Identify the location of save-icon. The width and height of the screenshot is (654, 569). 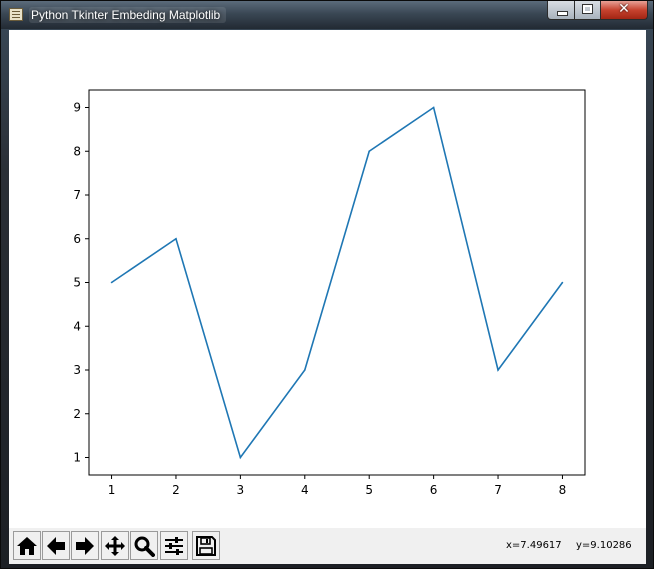
(206, 545).